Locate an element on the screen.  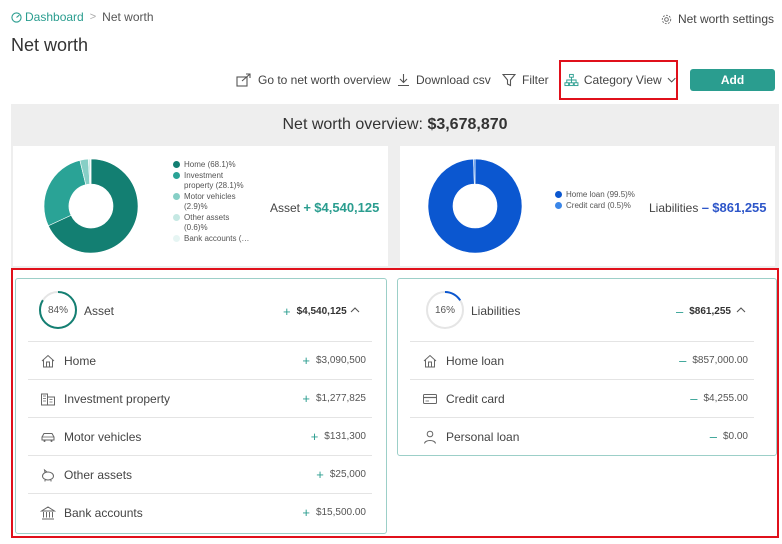
download-csv-button: Download csv is located at coordinates (444, 80).